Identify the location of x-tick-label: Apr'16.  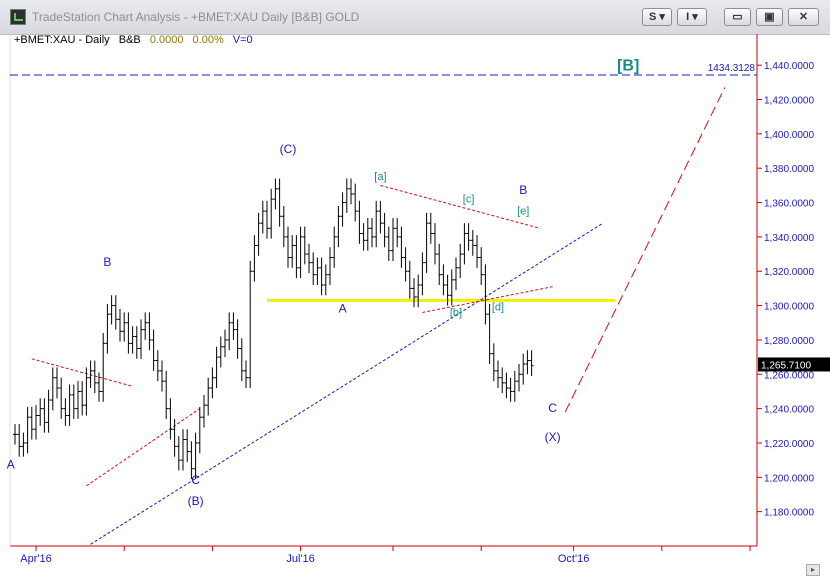
(35, 559).